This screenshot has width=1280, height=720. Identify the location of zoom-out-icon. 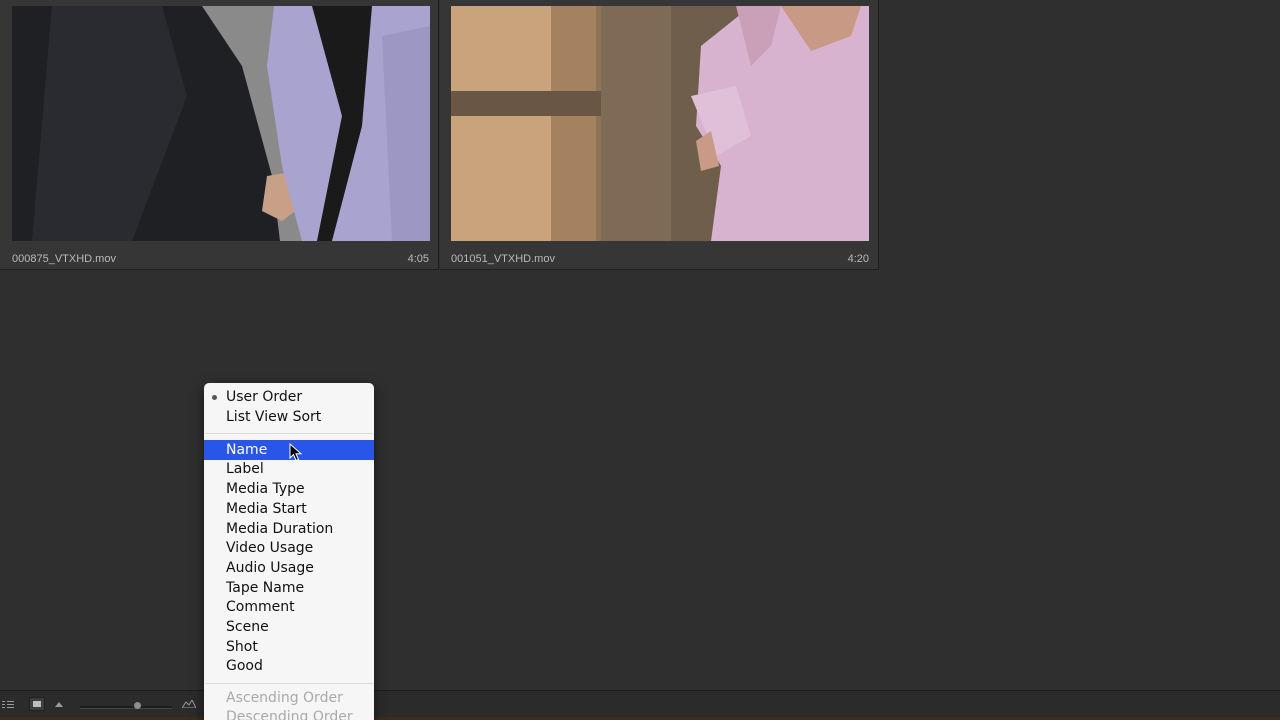
(59, 704).